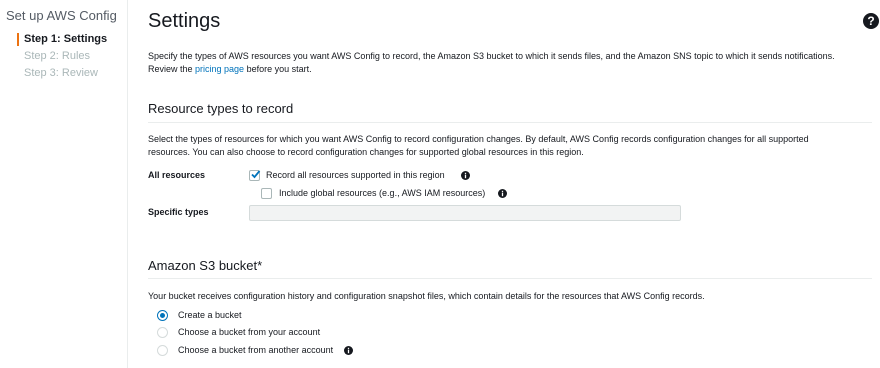 This screenshot has height=368, width=880. I want to click on checkmark-icon, so click(256, 174).